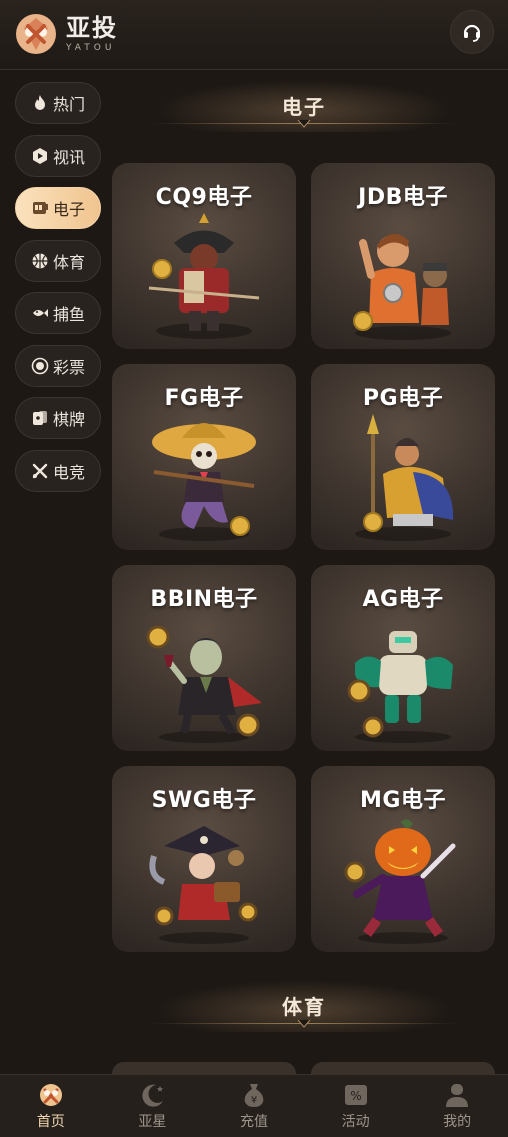 The image size is (508, 1137). What do you see at coordinates (40, 365) in the screenshot?
I see `lottery-icon` at bounding box center [40, 365].